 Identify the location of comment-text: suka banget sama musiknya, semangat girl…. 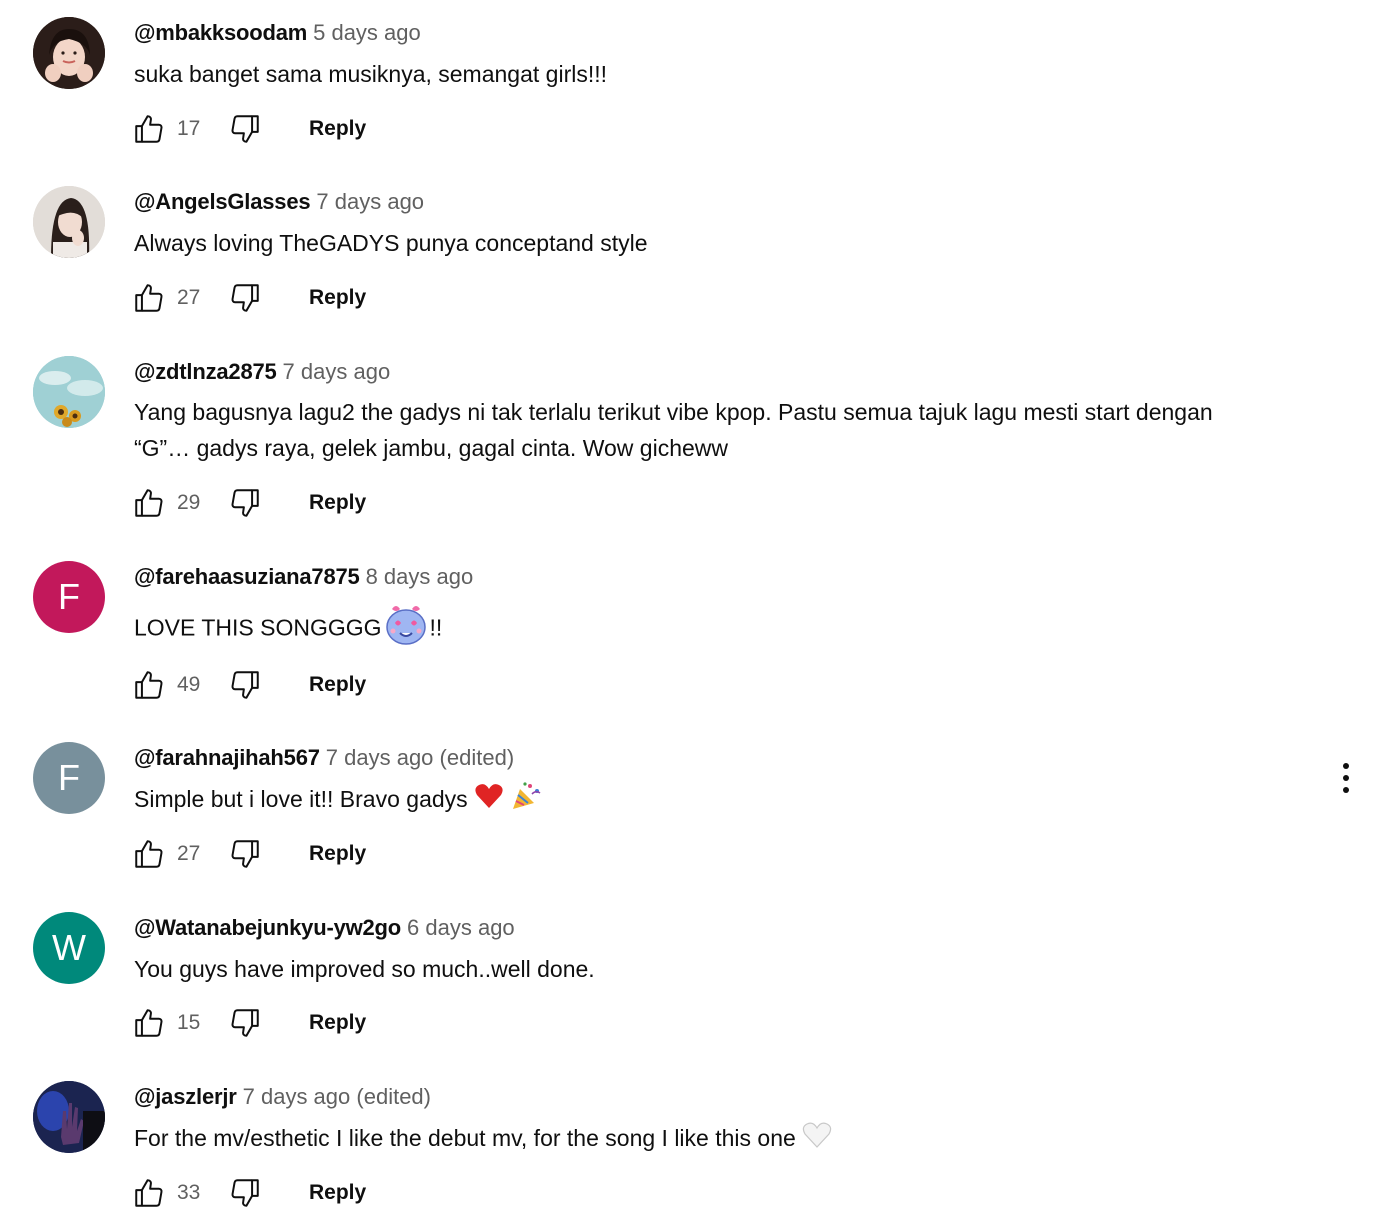
(371, 74).